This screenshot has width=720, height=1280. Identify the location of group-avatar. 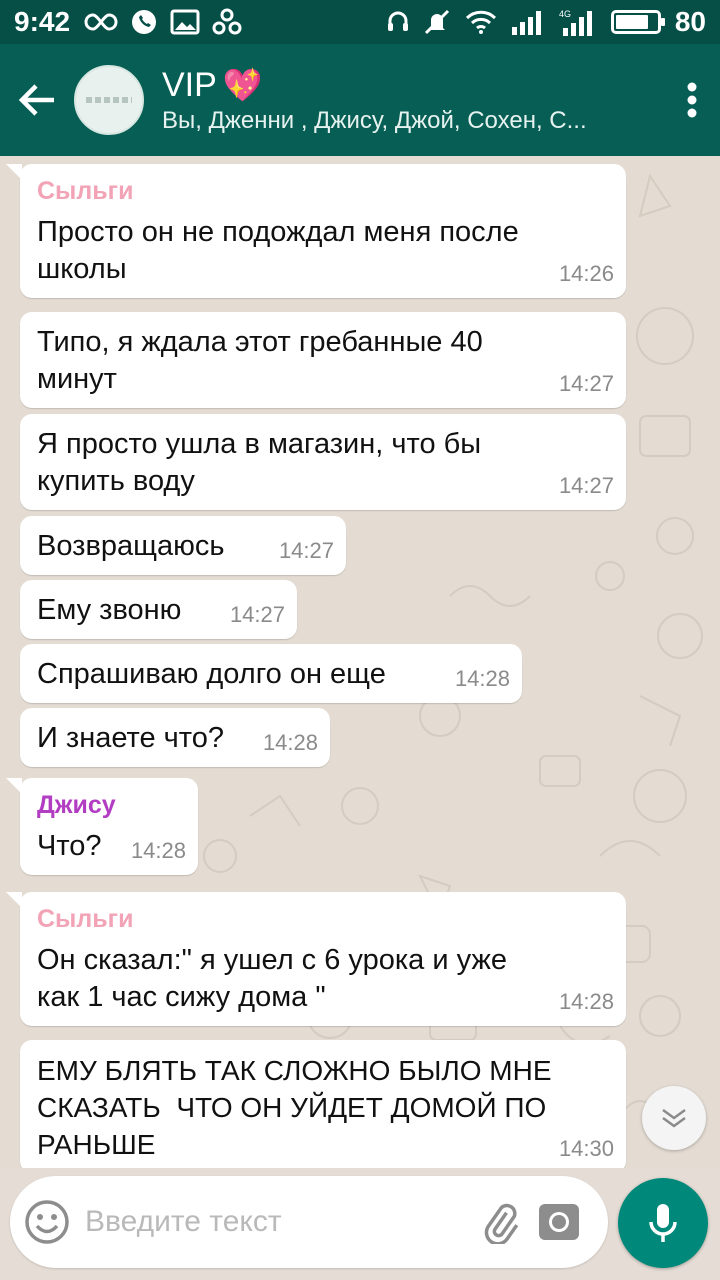
(109, 100).